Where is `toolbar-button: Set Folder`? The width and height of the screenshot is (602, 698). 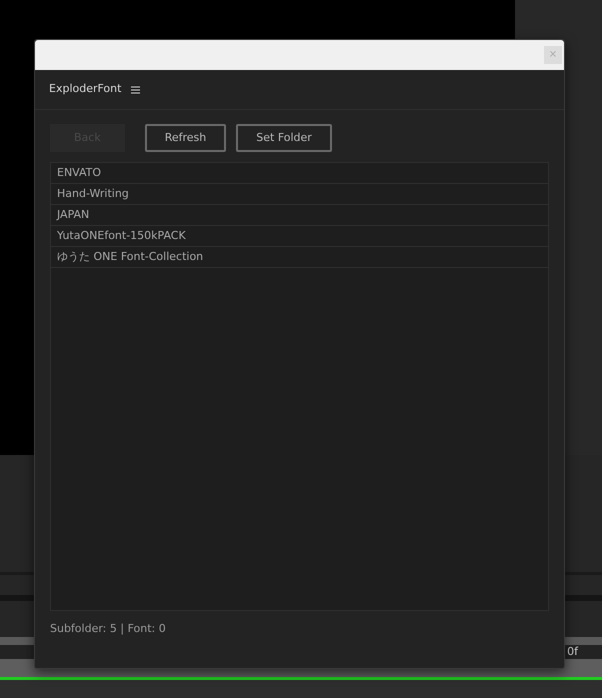 toolbar-button: Set Folder is located at coordinates (284, 138).